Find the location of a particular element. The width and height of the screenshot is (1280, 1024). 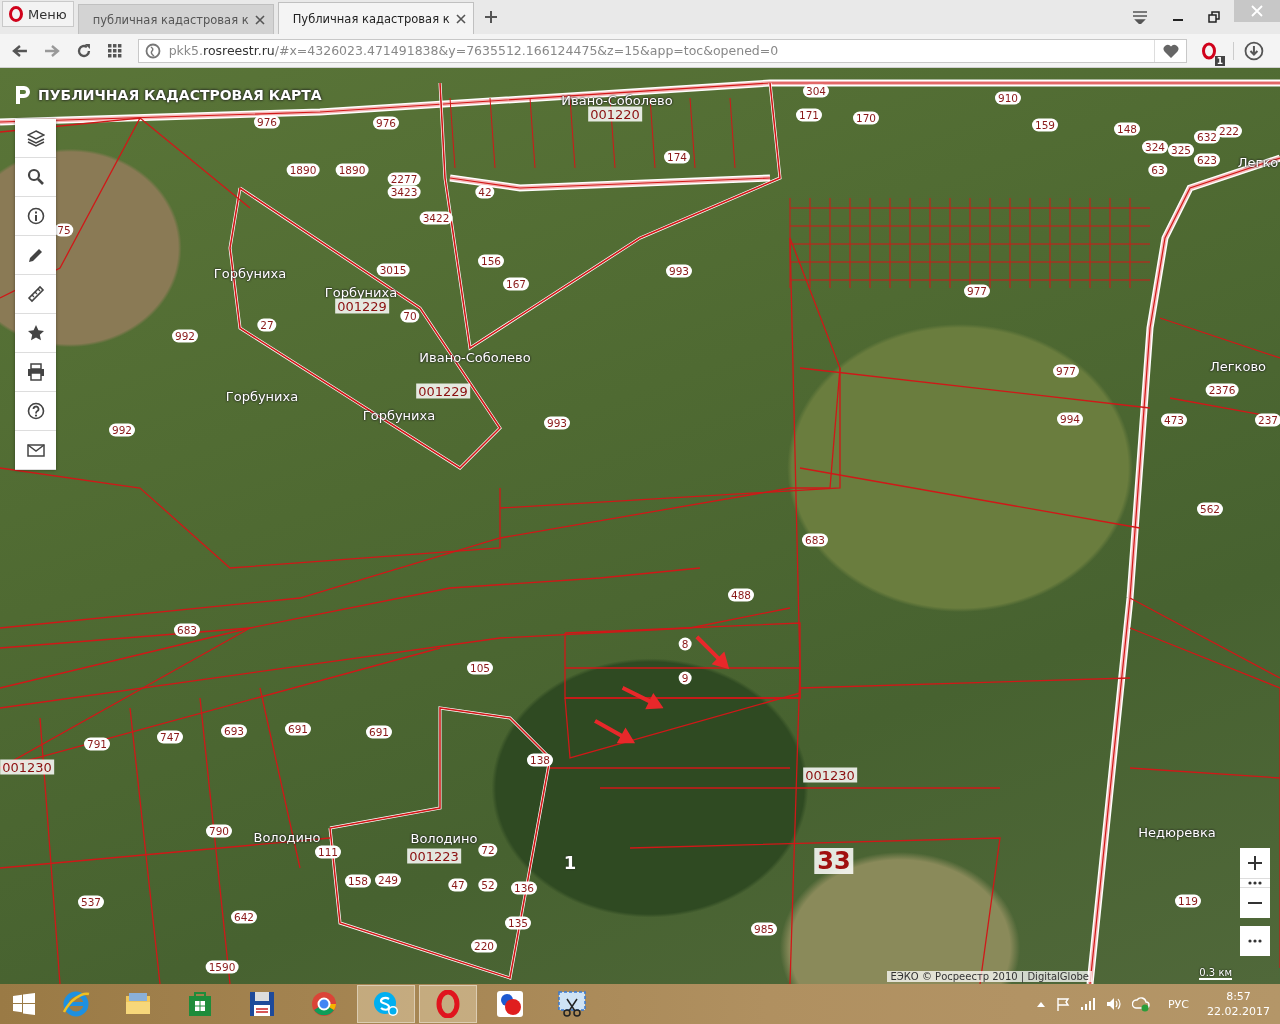

zoom-out-button is located at coordinates (1255, 903).